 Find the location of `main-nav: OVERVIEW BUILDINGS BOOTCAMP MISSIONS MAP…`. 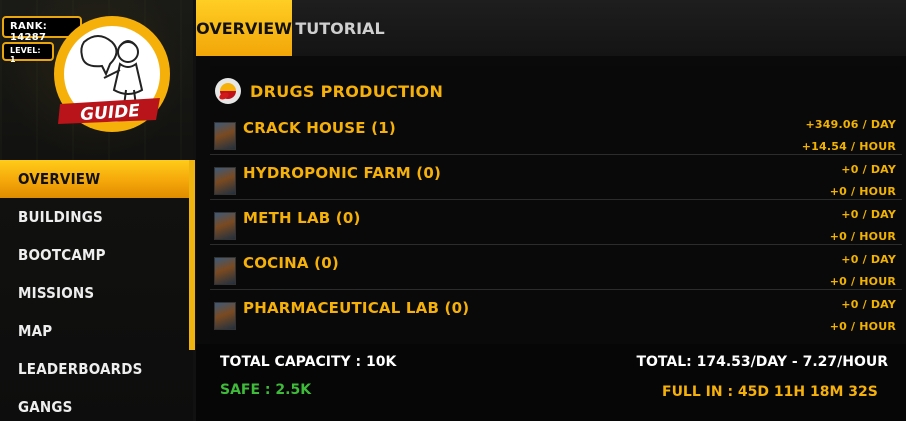

main-nav: OVERVIEW BUILDINGS BOOTCAMP MISSIONS MAP… is located at coordinates (95, 290).